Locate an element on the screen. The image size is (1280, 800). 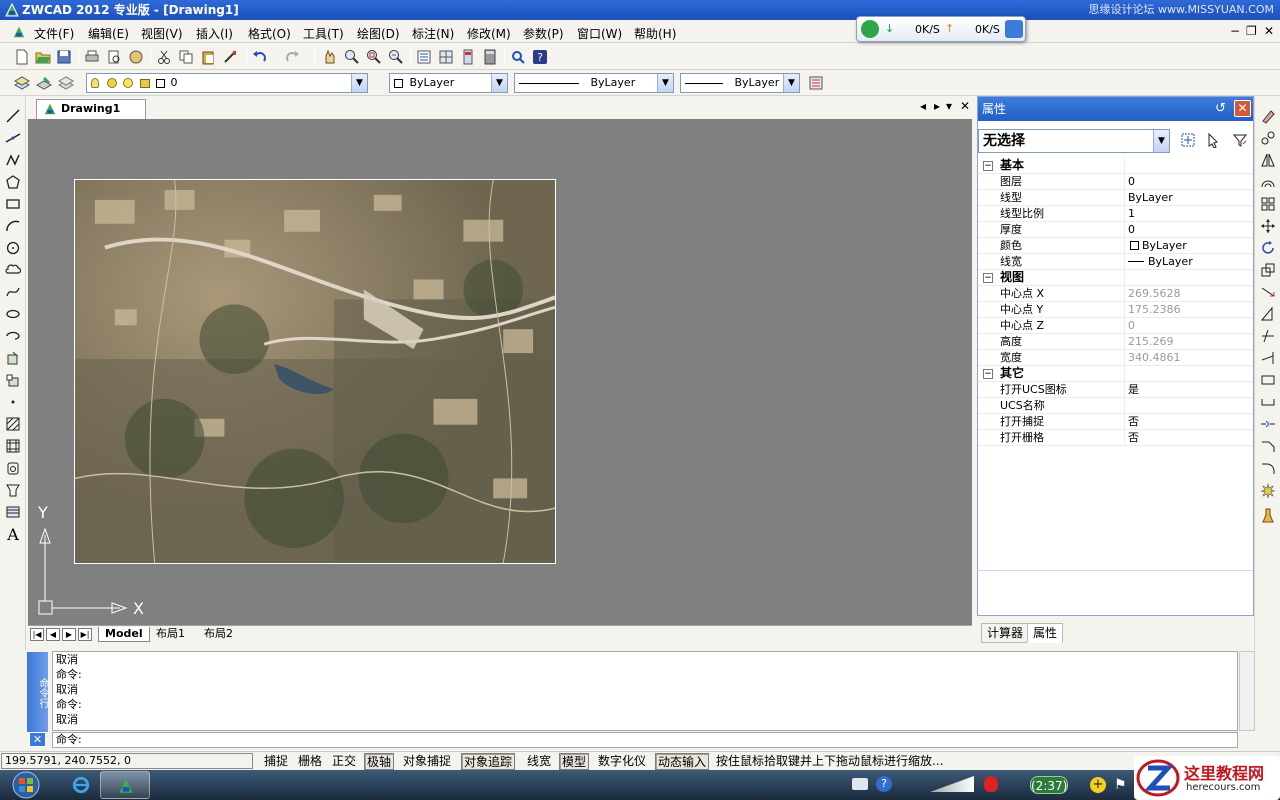
arc-icon is located at coordinates (13, 226).